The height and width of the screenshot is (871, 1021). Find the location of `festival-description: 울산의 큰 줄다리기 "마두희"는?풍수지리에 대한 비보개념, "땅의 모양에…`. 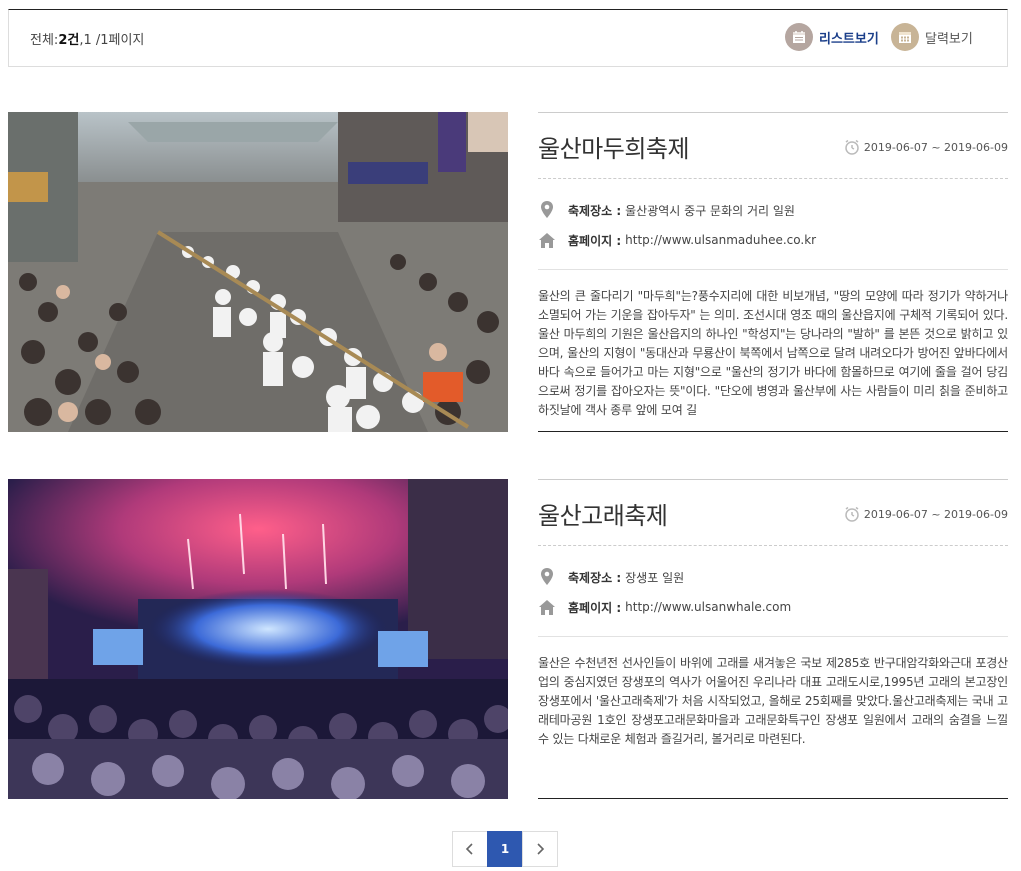

festival-description: 울산의 큰 줄다리기 "마두희"는?풍수지리에 대한 비보개념, "땅의 모양에… is located at coordinates (773, 353).